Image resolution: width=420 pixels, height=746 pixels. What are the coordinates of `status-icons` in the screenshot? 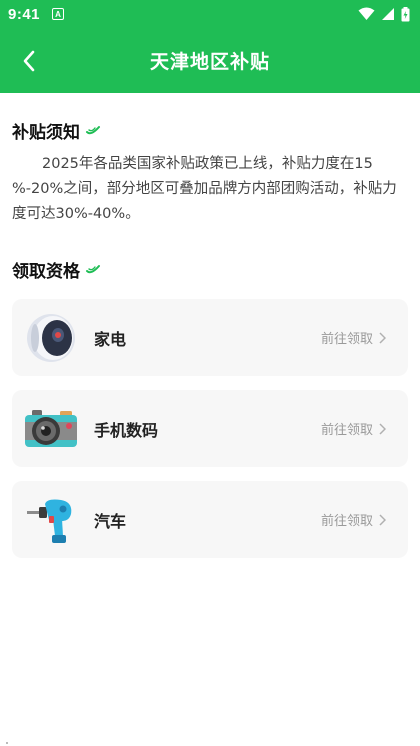 It's located at (384, 14).